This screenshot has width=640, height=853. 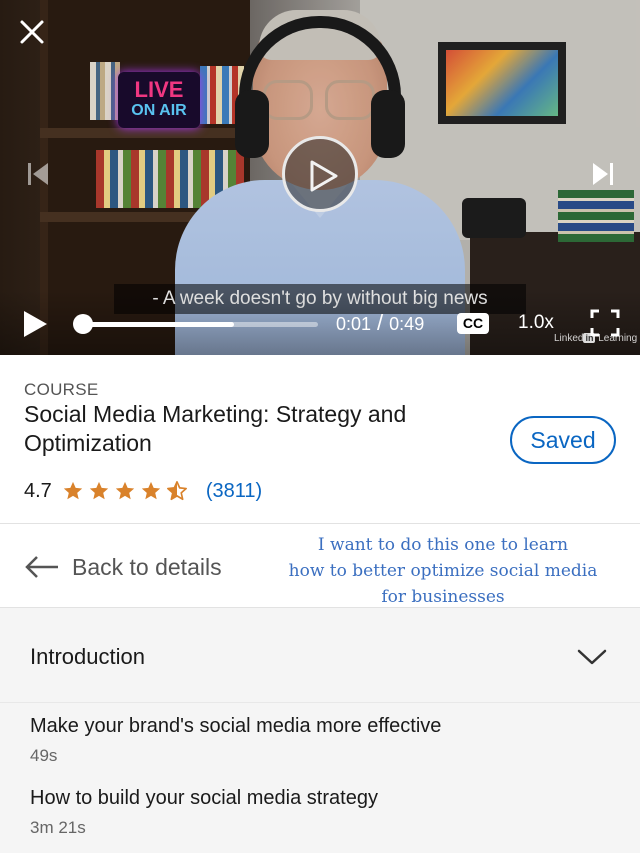 I want to click on course-rating: 4.7 (3811), so click(x=143, y=491).